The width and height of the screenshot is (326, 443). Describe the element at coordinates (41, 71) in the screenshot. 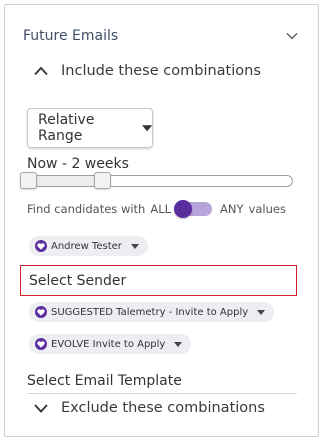

I see `chevron-up-icon` at that location.